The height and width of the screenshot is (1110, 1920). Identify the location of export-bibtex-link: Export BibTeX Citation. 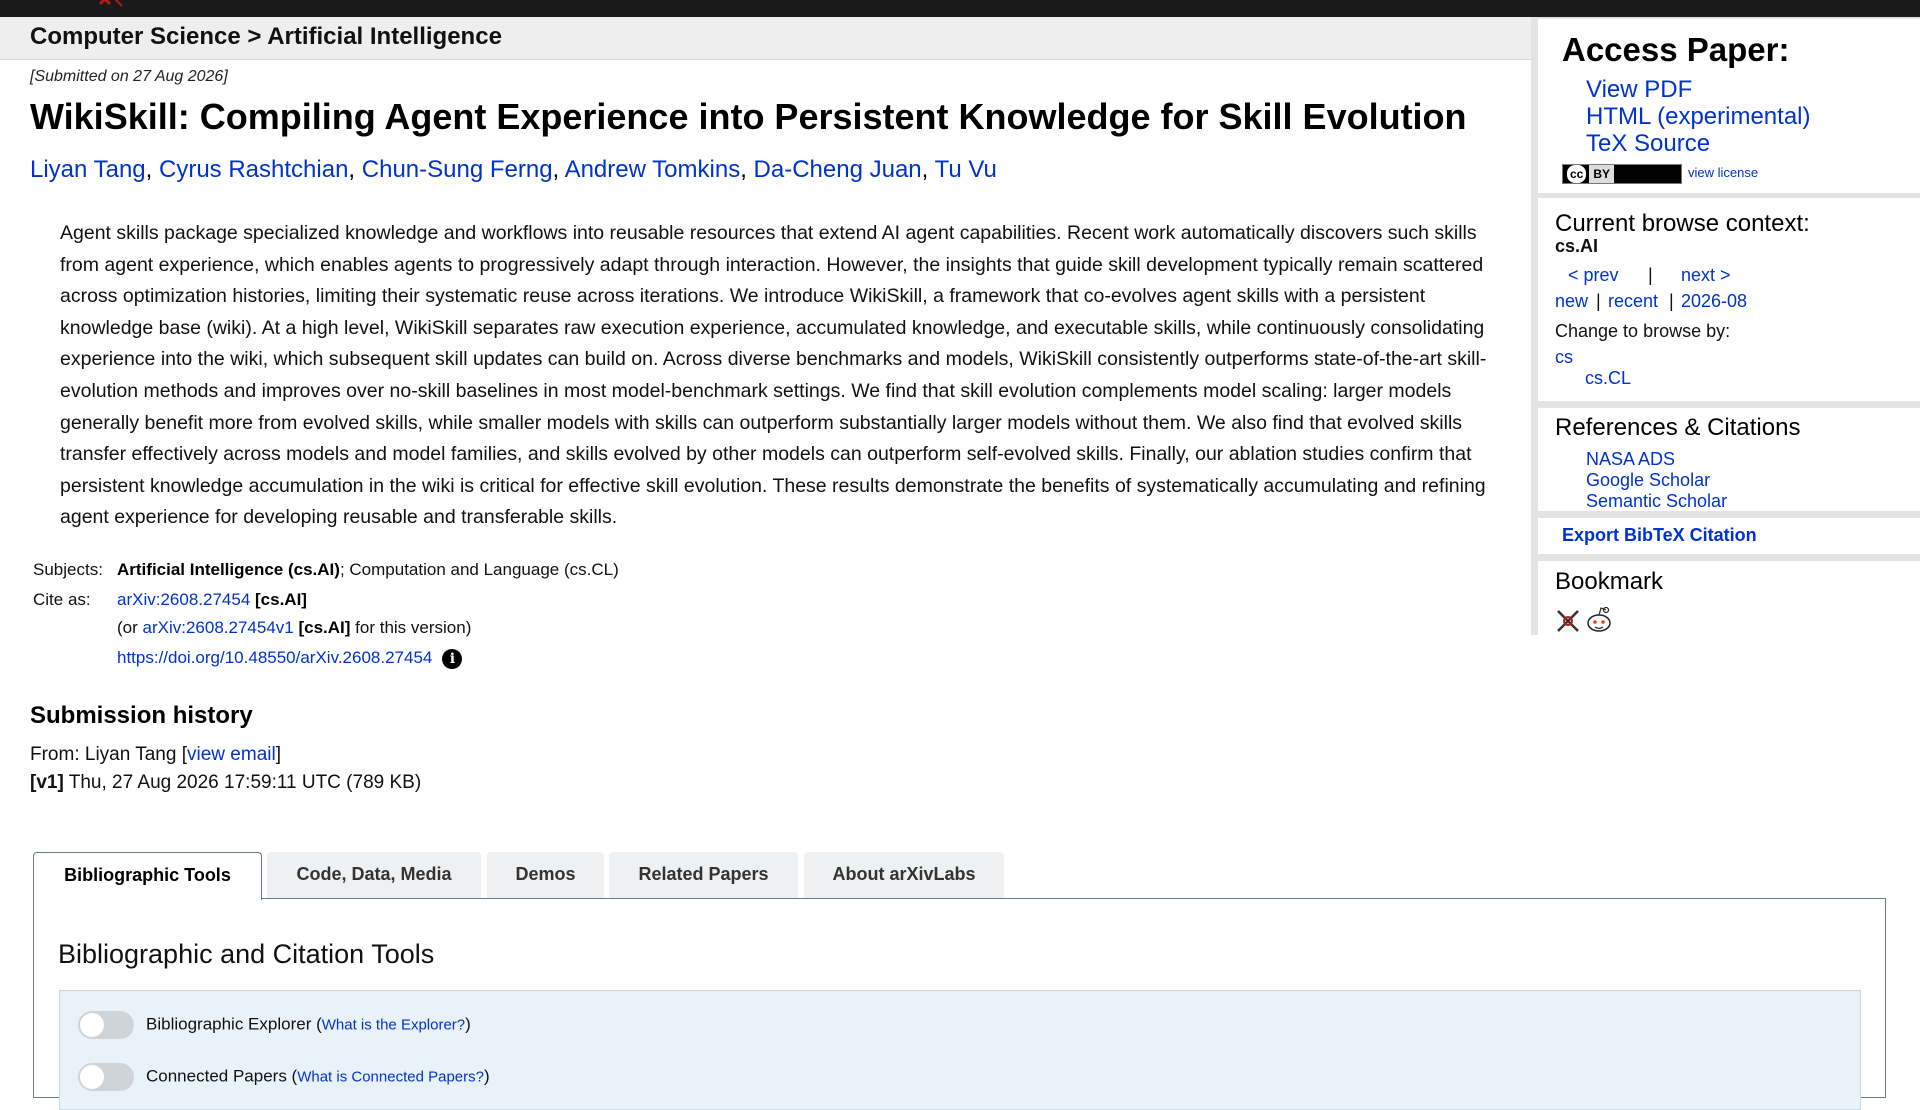
(1659, 535).